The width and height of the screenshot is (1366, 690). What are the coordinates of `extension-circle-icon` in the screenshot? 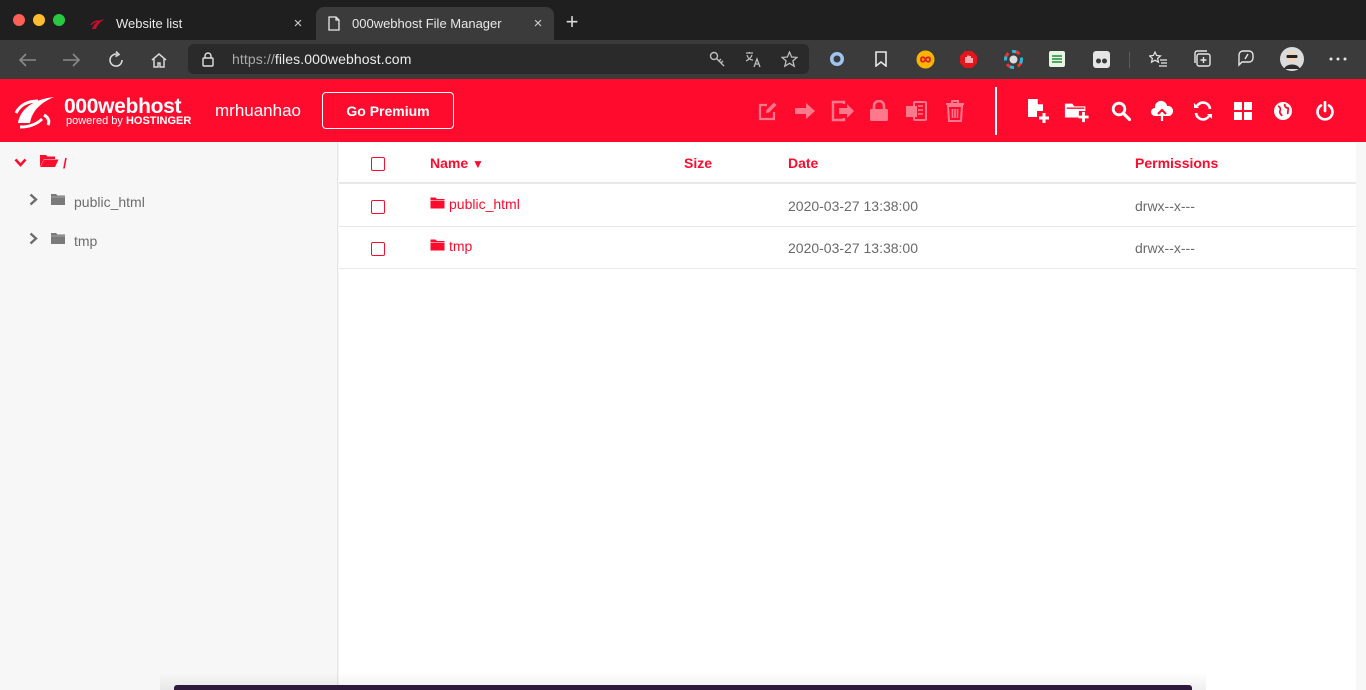 It's located at (837, 59).